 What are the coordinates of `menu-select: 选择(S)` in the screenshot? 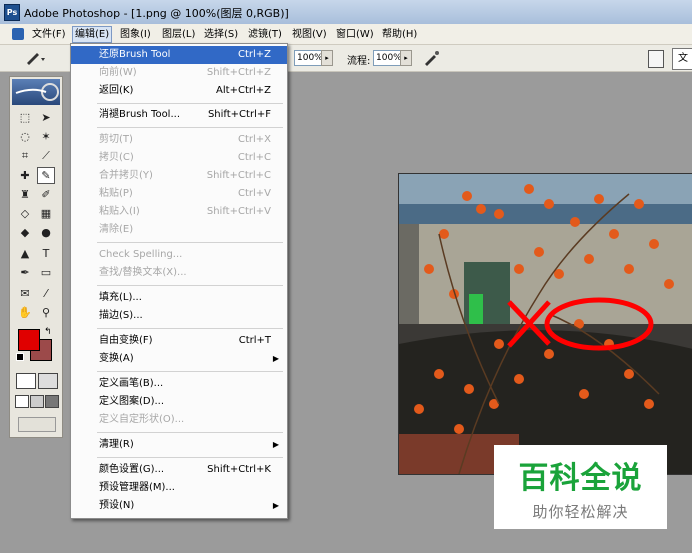 It's located at (221, 34).